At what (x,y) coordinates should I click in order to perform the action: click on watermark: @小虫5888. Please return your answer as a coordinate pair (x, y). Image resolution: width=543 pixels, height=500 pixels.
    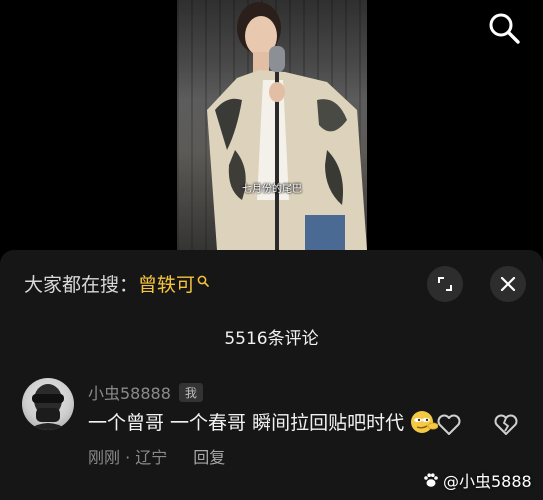
    Looking at the image, I should click on (477, 480).